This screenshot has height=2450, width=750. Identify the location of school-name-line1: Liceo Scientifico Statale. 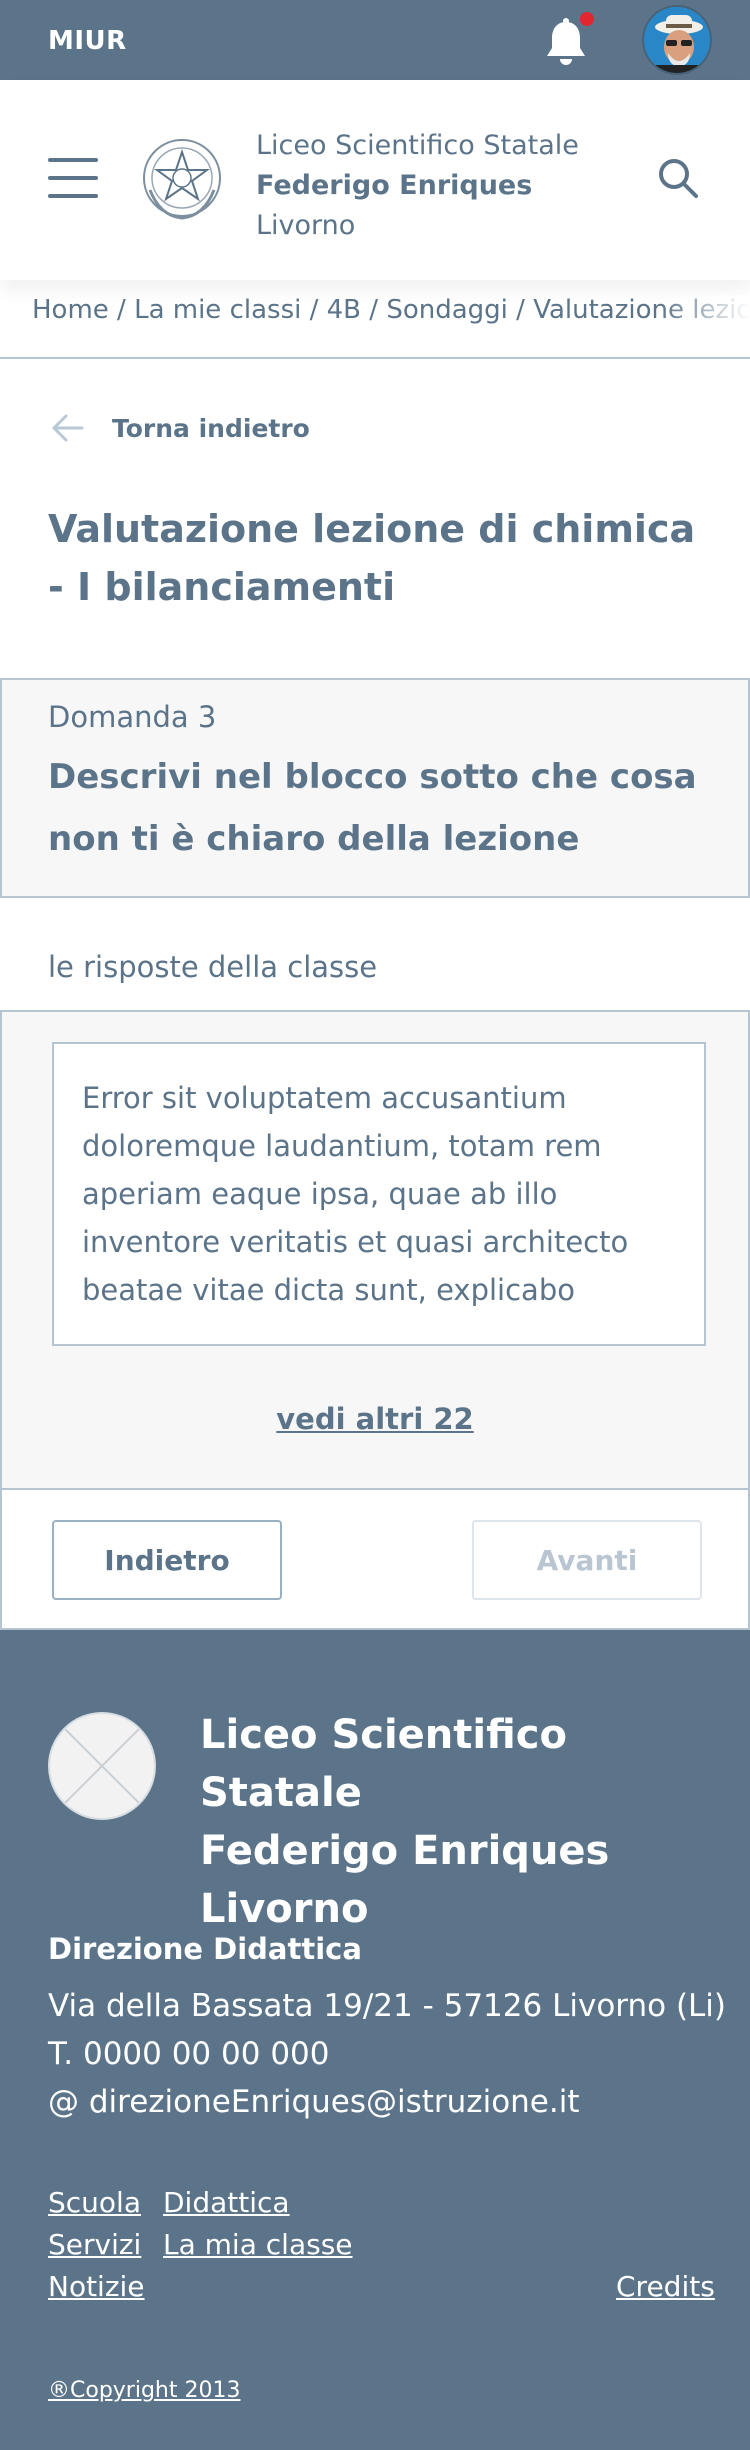
(417, 145).